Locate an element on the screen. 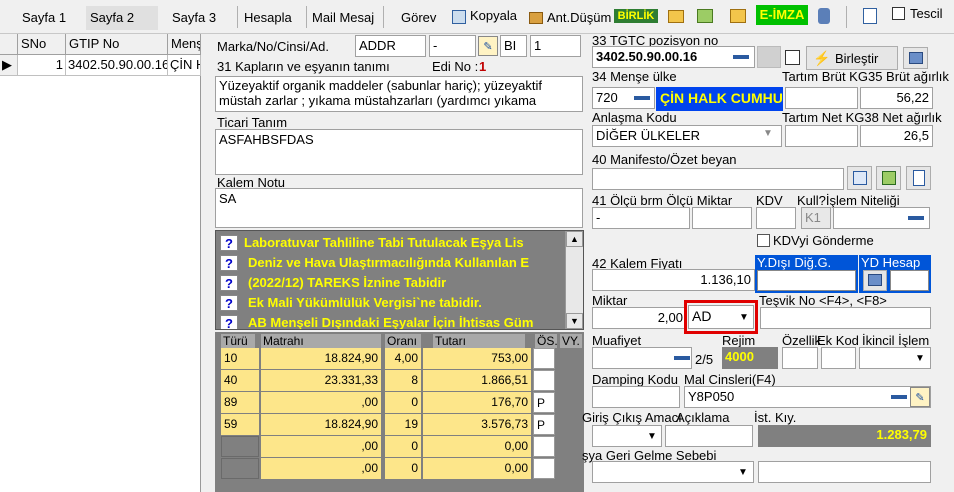 Image resolution: width=954 pixels, height=492 pixels. ticari-textarea: ASFAHBSFDAS is located at coordinates (399, 152).